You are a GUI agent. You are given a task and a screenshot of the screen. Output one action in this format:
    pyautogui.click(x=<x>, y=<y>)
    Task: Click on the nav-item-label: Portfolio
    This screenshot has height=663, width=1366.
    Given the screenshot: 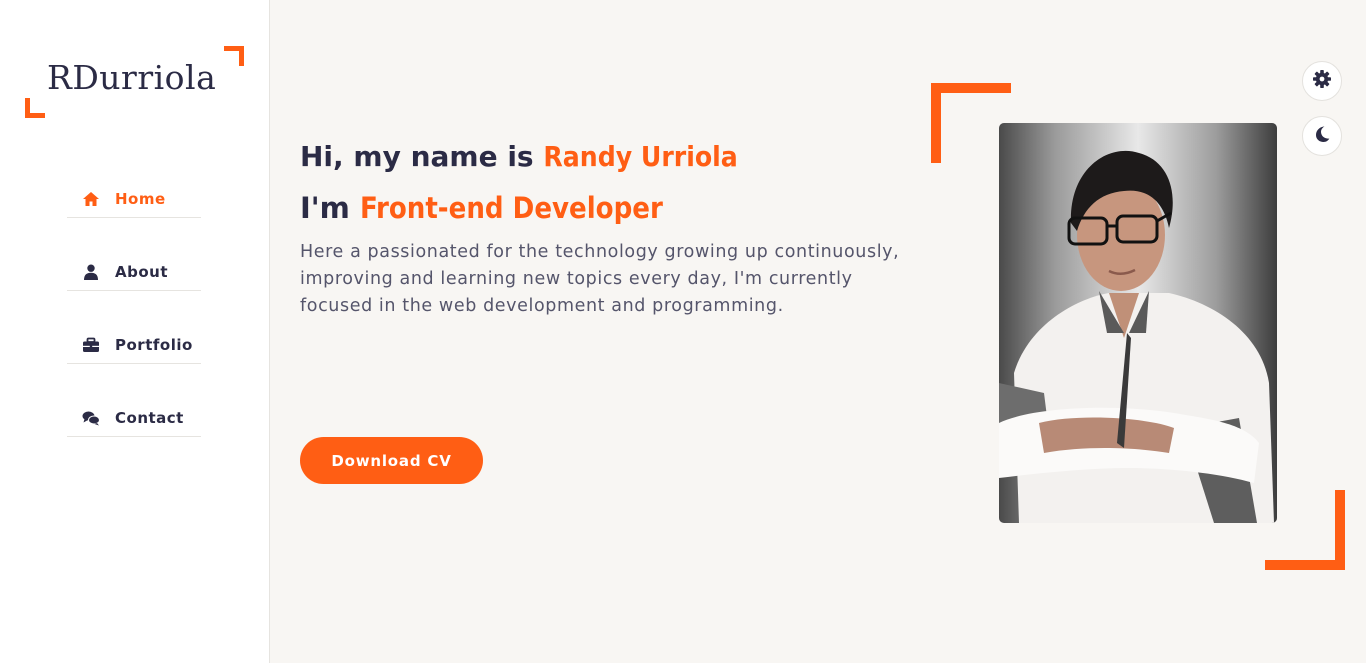 What is the action you would take?
    pyautogui.click(x=154, y=344)
    